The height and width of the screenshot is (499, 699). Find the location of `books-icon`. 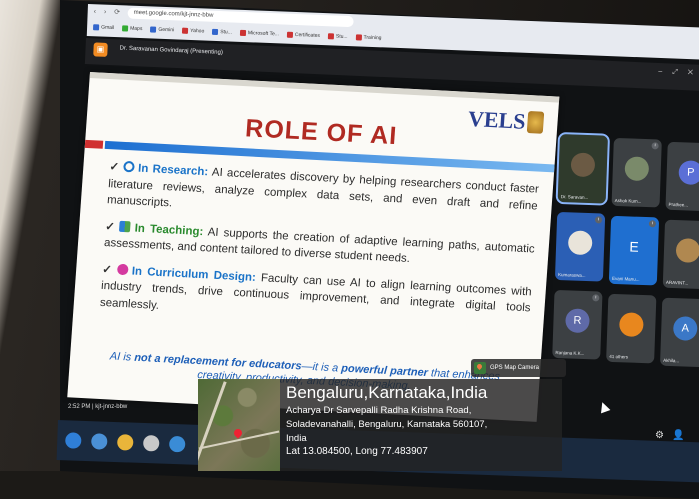

books-icon is located at coordinates (125, 226).